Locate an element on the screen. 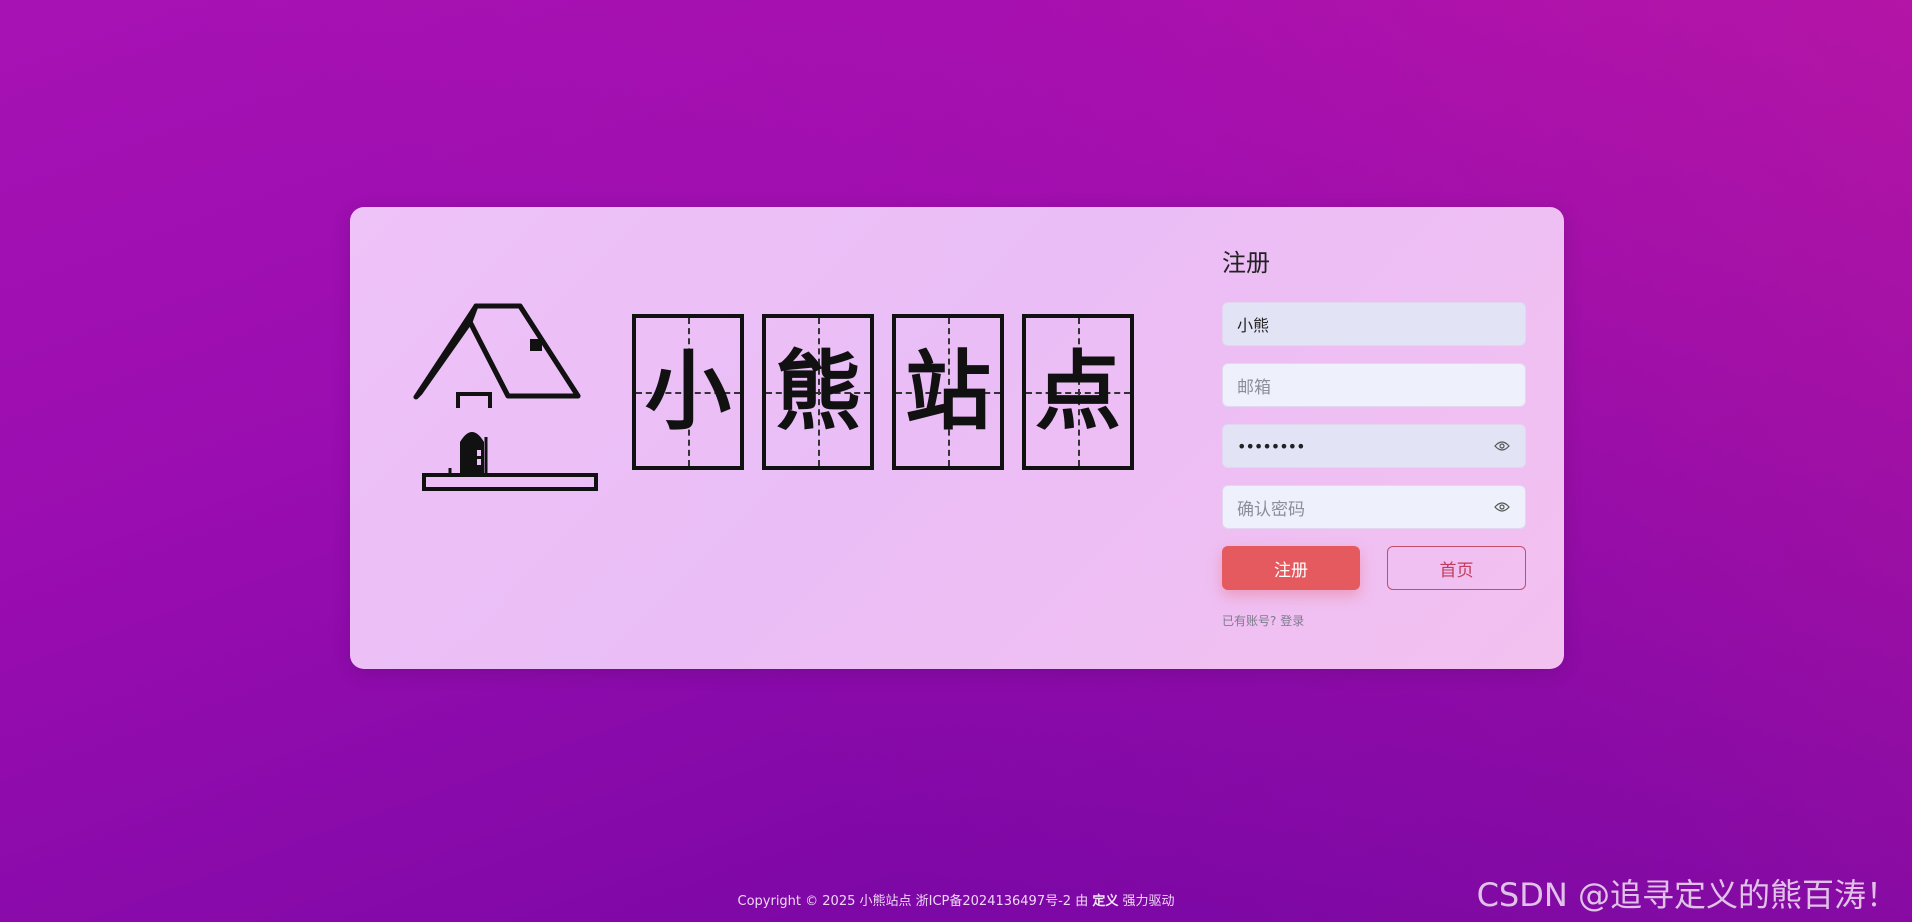  logo-char-4: 点 is located at coordinates (1078, 392).